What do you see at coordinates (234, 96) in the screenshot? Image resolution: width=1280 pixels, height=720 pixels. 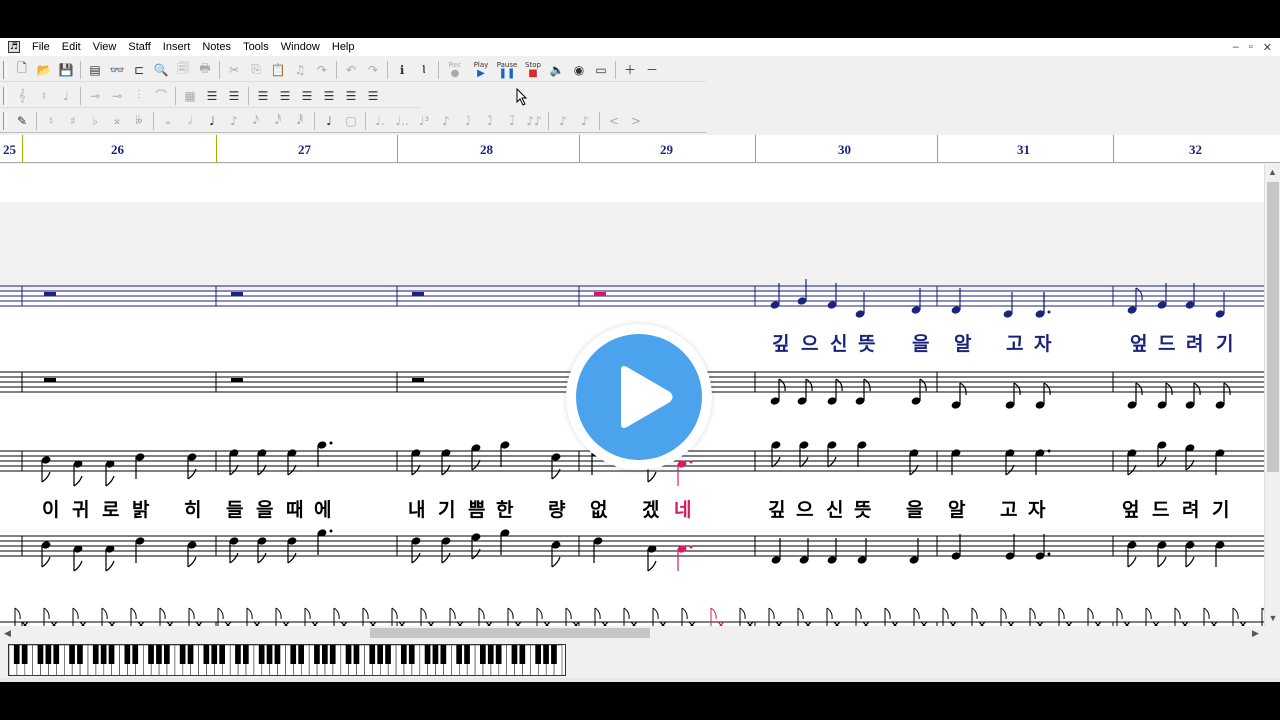 I see `align-center-icon: ☰` at bounding box center [234, 96].